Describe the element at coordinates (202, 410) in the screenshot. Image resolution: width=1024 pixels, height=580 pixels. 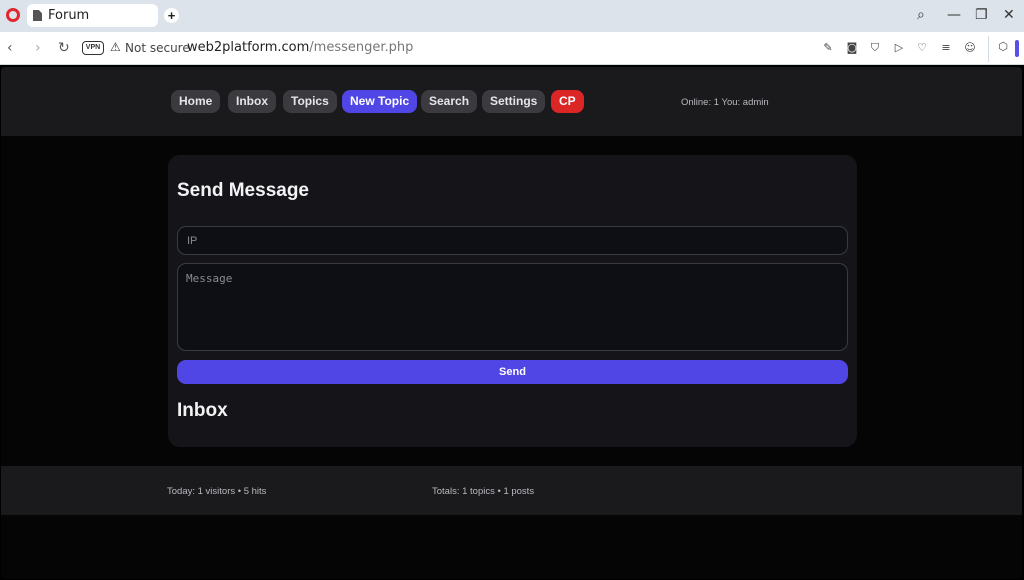
I see `inbox-heading: Inbox` at that location.